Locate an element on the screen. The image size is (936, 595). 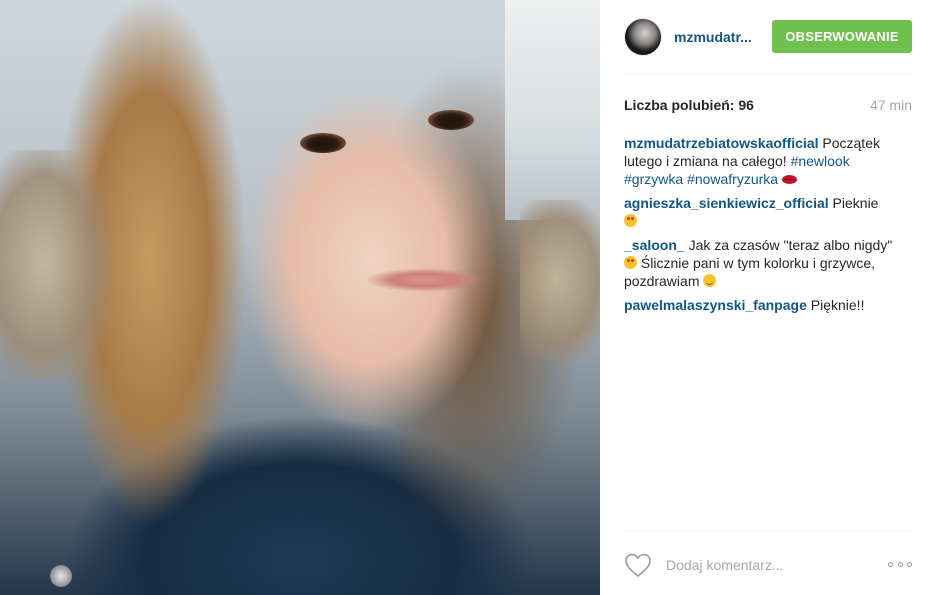
footer-divider is located at coordinates (768, 531).